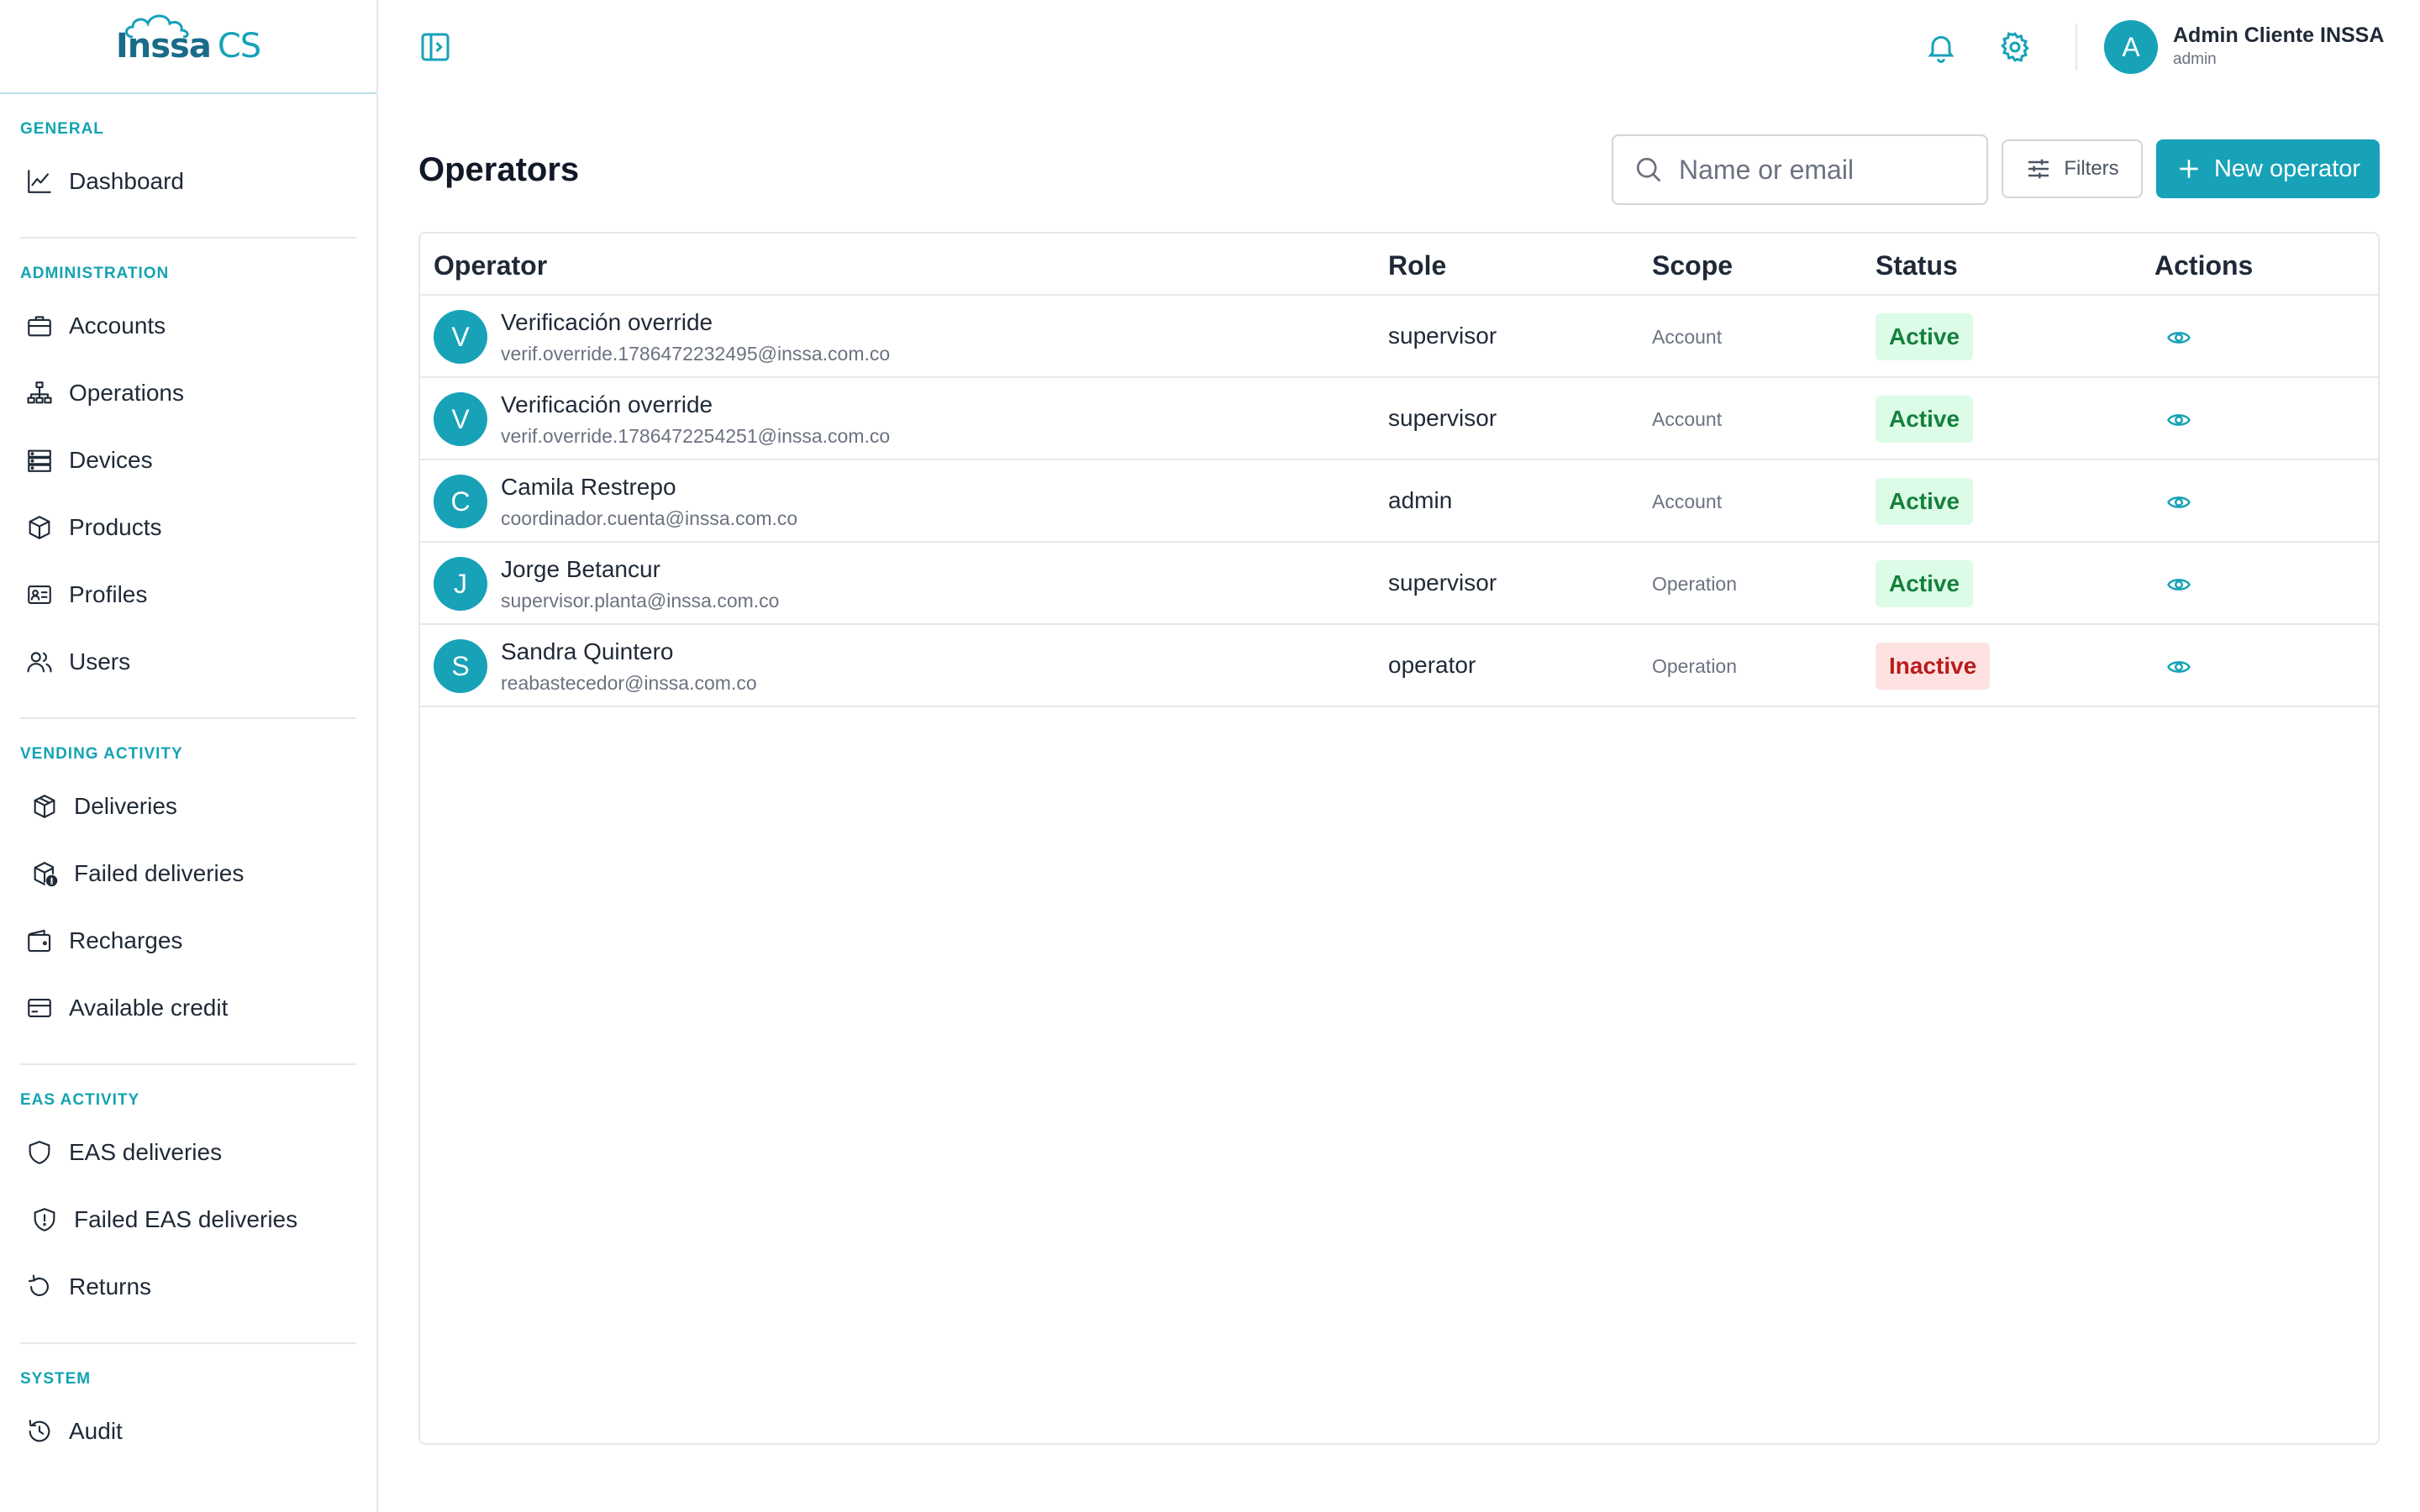  What do you see at coordinates (1420, 500) in the screenshot?
I see `operator-role: admin` at bounding box center [1420, 500].